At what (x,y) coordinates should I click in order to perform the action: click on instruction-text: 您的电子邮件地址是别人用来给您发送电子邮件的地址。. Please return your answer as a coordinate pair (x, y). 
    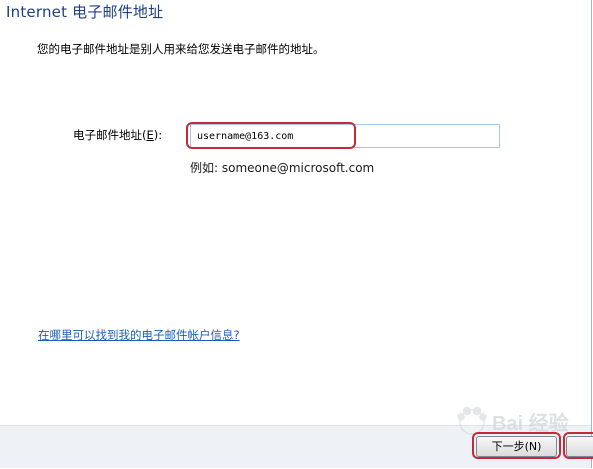
    Looking at the image, I should click on (181, 49).